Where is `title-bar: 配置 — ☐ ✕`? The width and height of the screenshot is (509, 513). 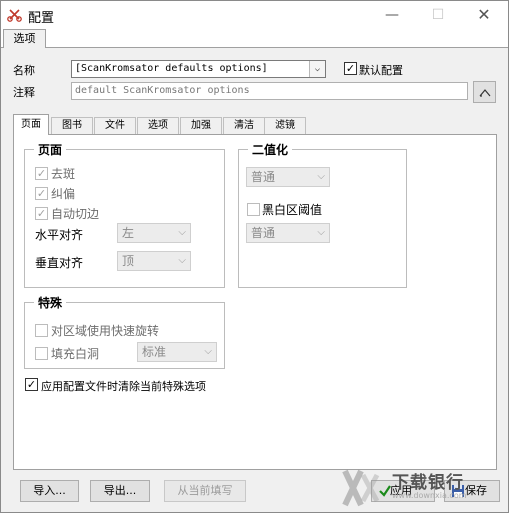 title-bar: 配置 — ☐ ✕ is located at coordinates (254, 15).